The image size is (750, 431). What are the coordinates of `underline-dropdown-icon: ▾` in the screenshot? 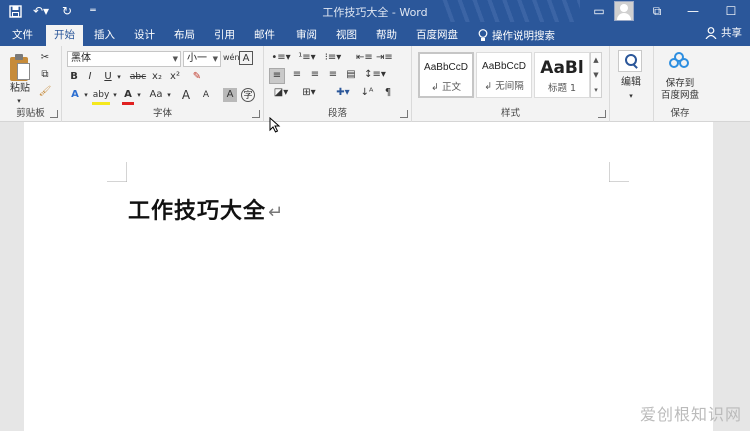 It's located at (119, 77).